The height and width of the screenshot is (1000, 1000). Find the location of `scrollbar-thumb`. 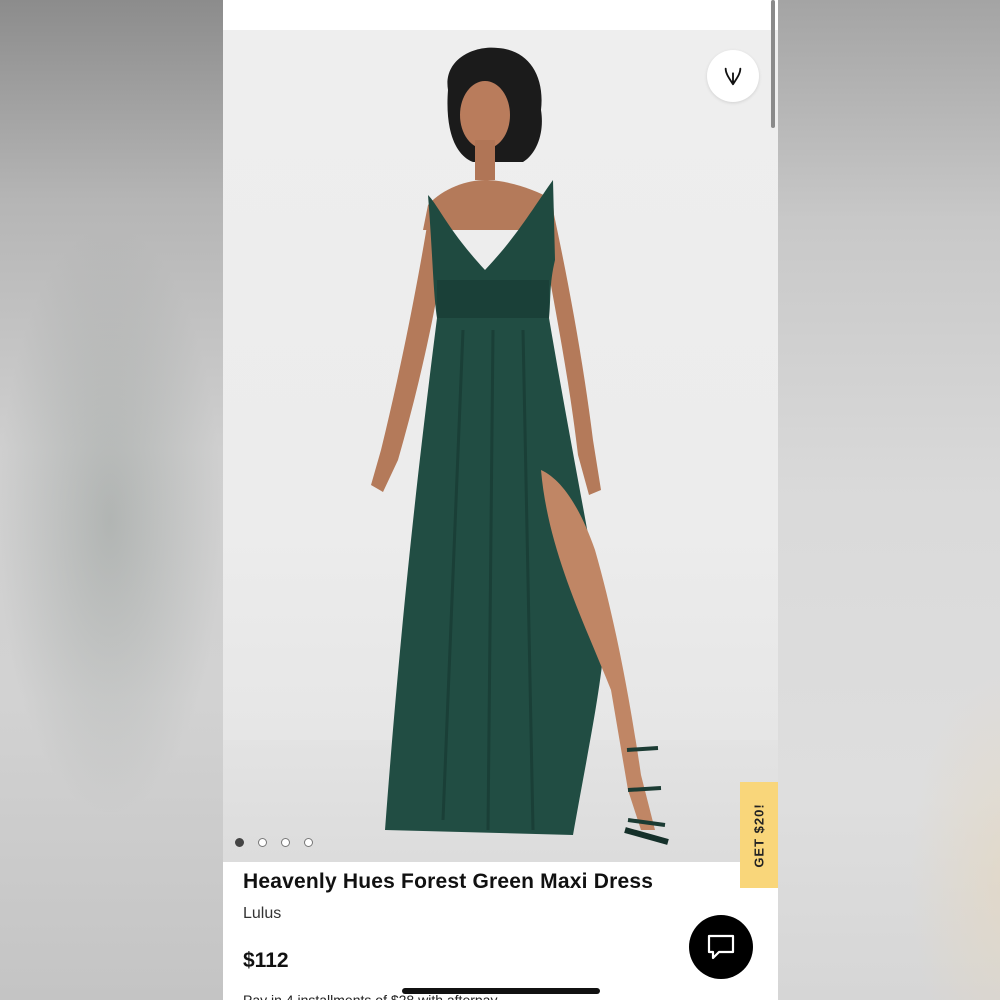

scrollbar-thumb is located at coordinates (773, 64).